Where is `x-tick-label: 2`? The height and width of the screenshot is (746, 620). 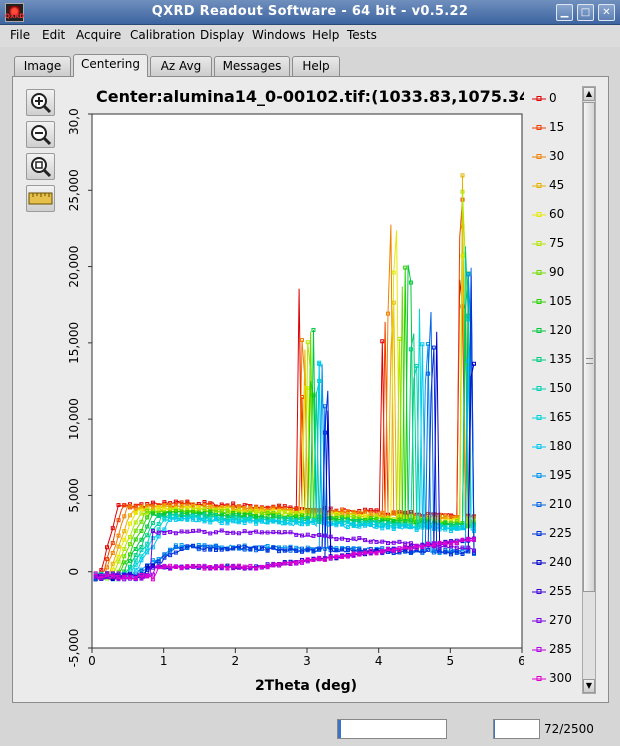
x-tick-label: 2 is located at coordinates (236, 661).